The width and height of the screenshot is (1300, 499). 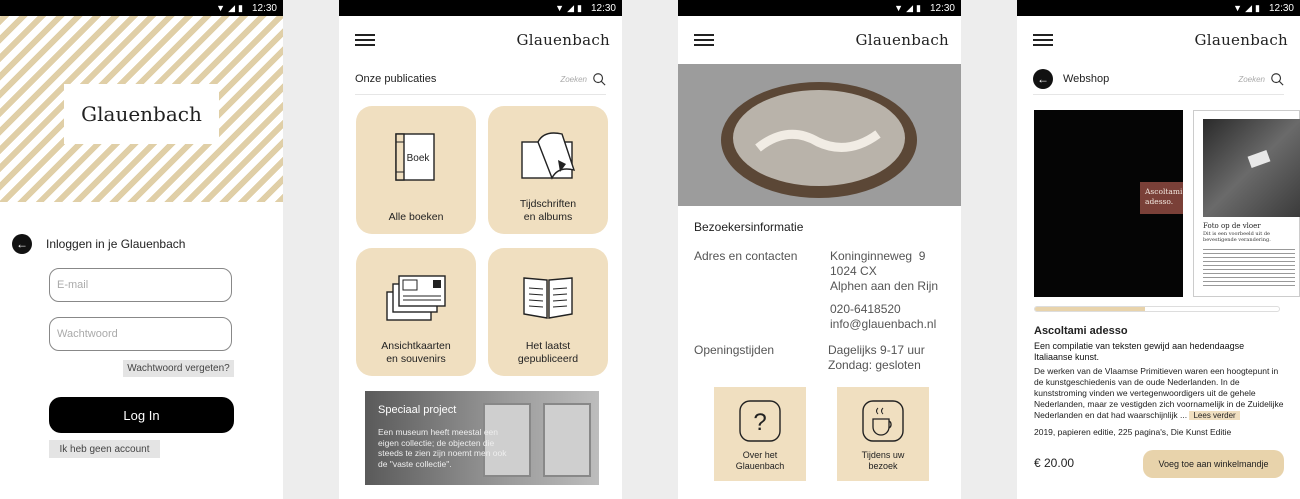 What do you see at coordinates (548, 156) in the screenshot?
I see `magazine-icon` at bounding box center [548, 156].